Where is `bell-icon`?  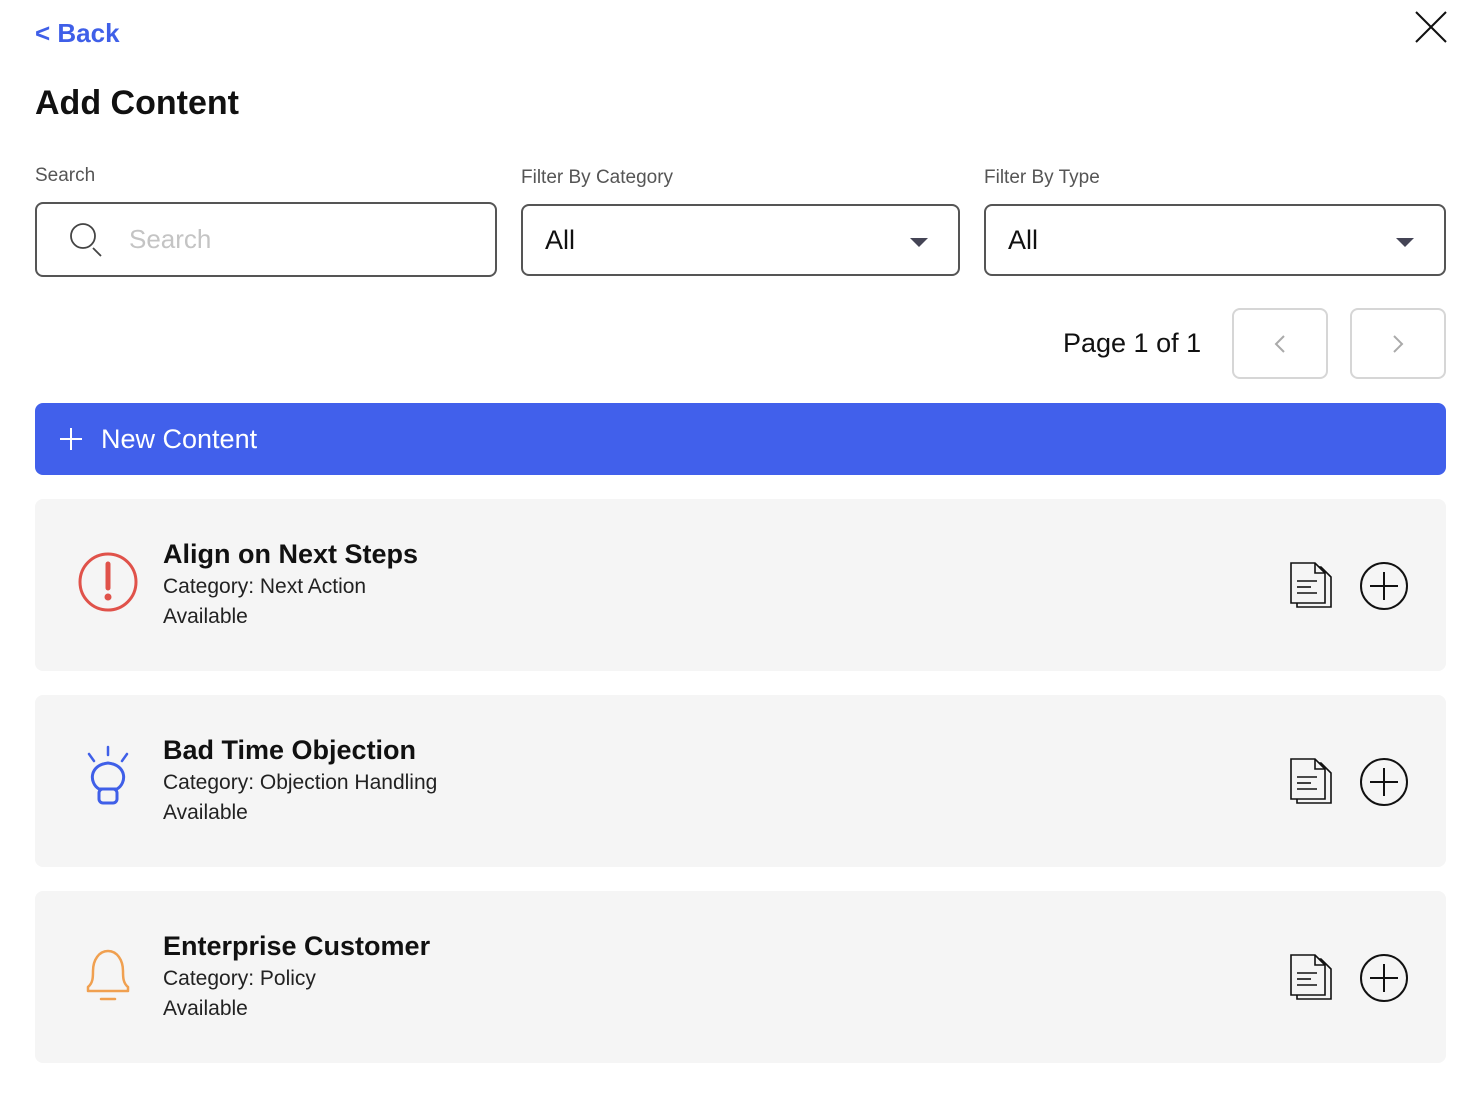
bell-icon is located at coordinates (108, 975).